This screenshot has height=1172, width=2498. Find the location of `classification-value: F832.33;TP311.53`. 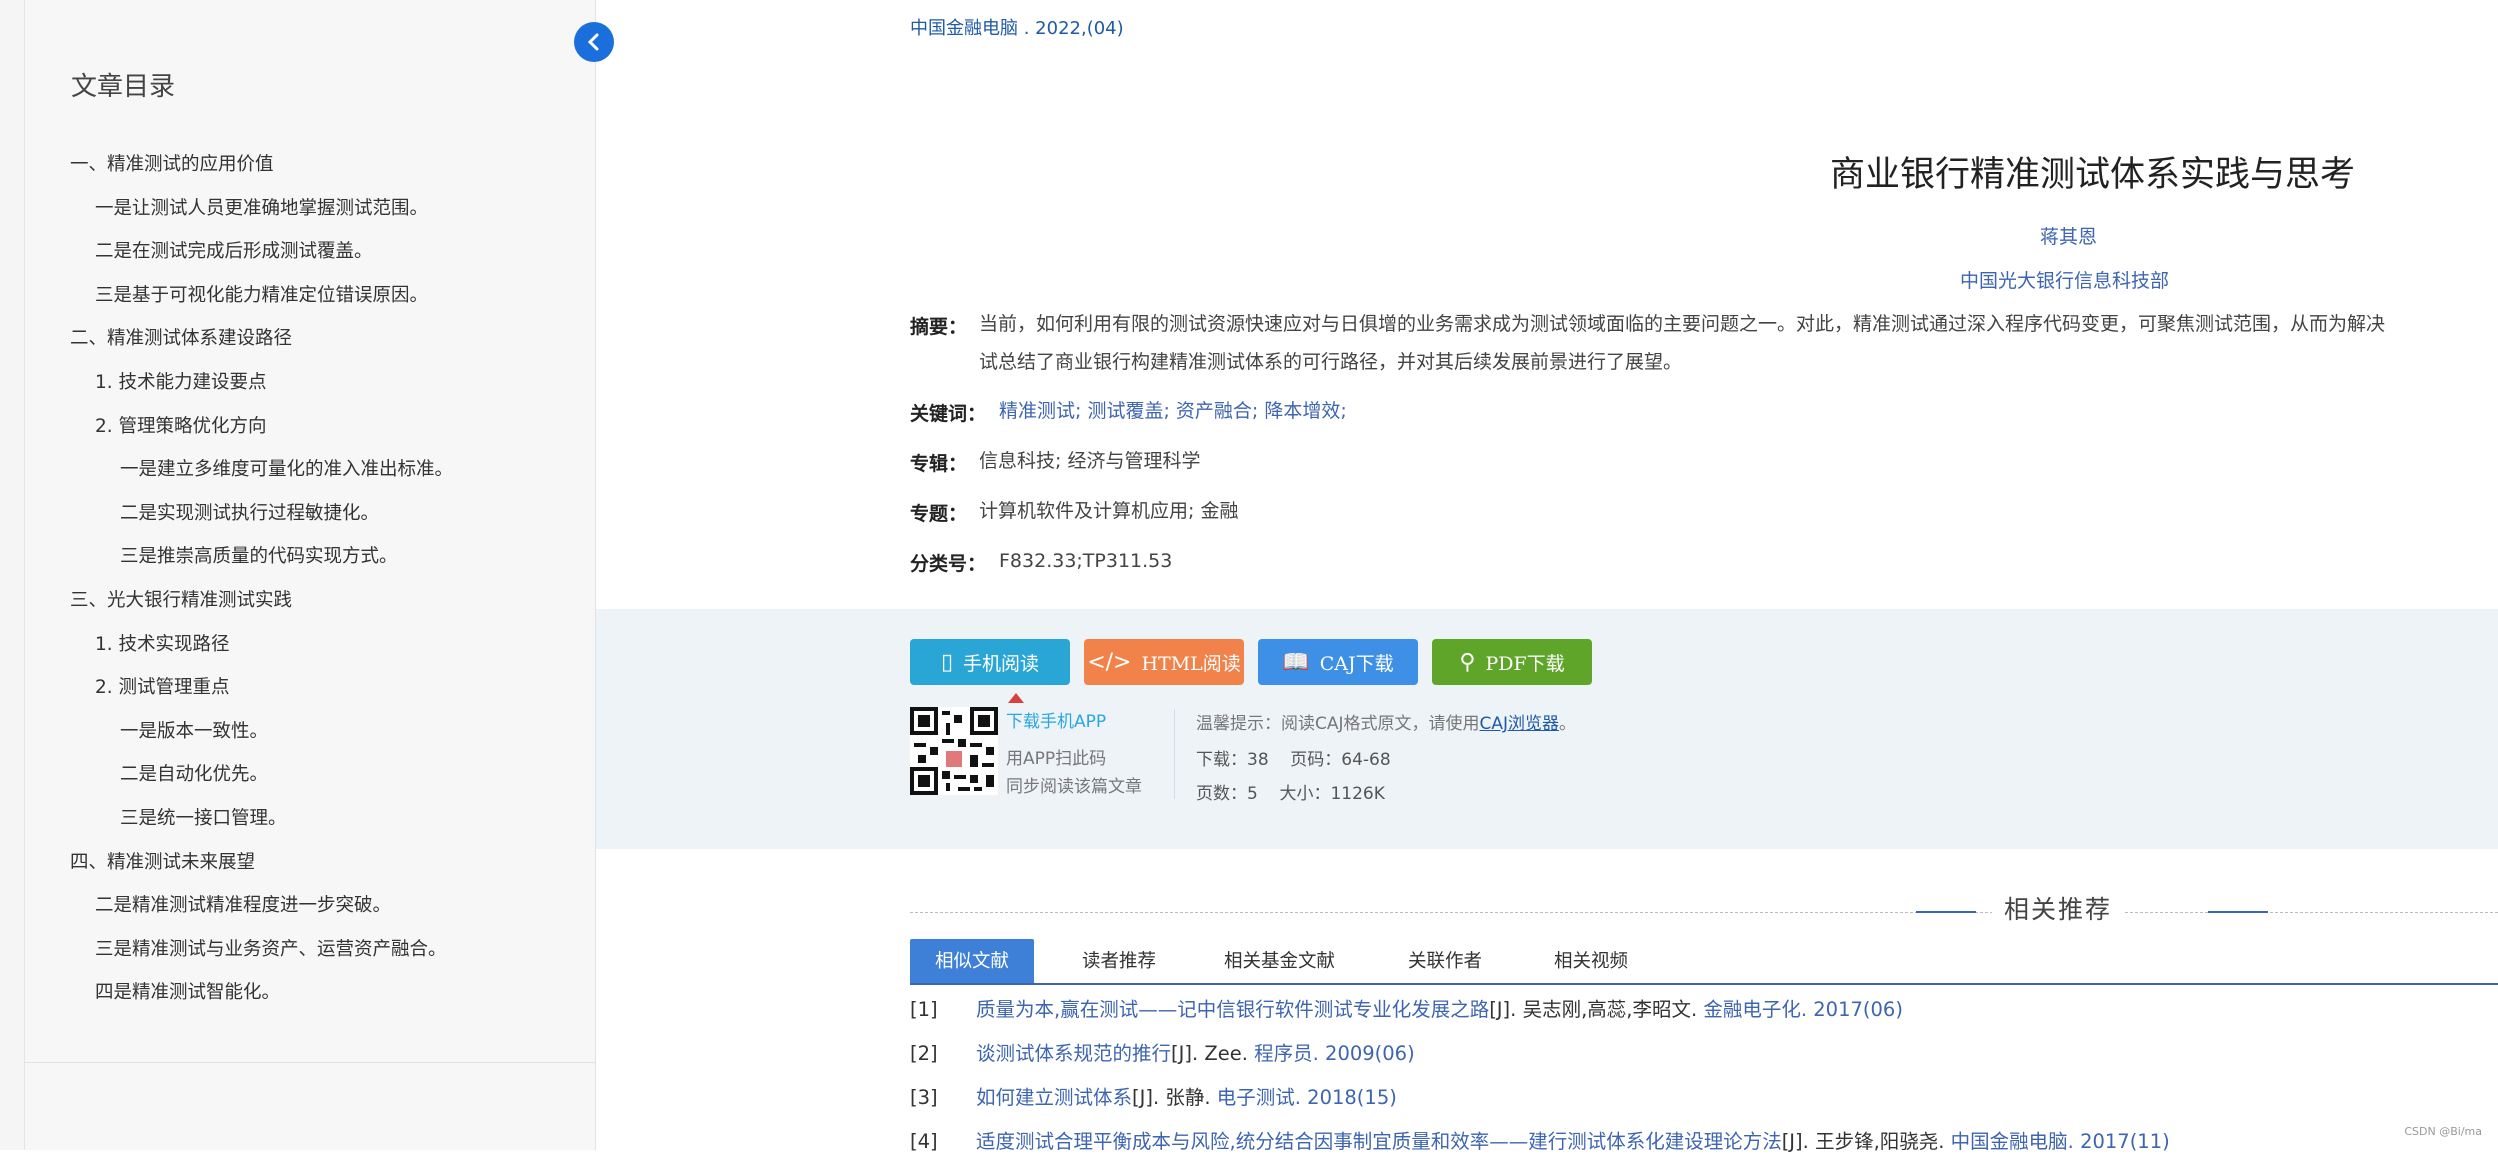

classification-value: F832.33;TP311.53 is located at coordinates (1086, 561).